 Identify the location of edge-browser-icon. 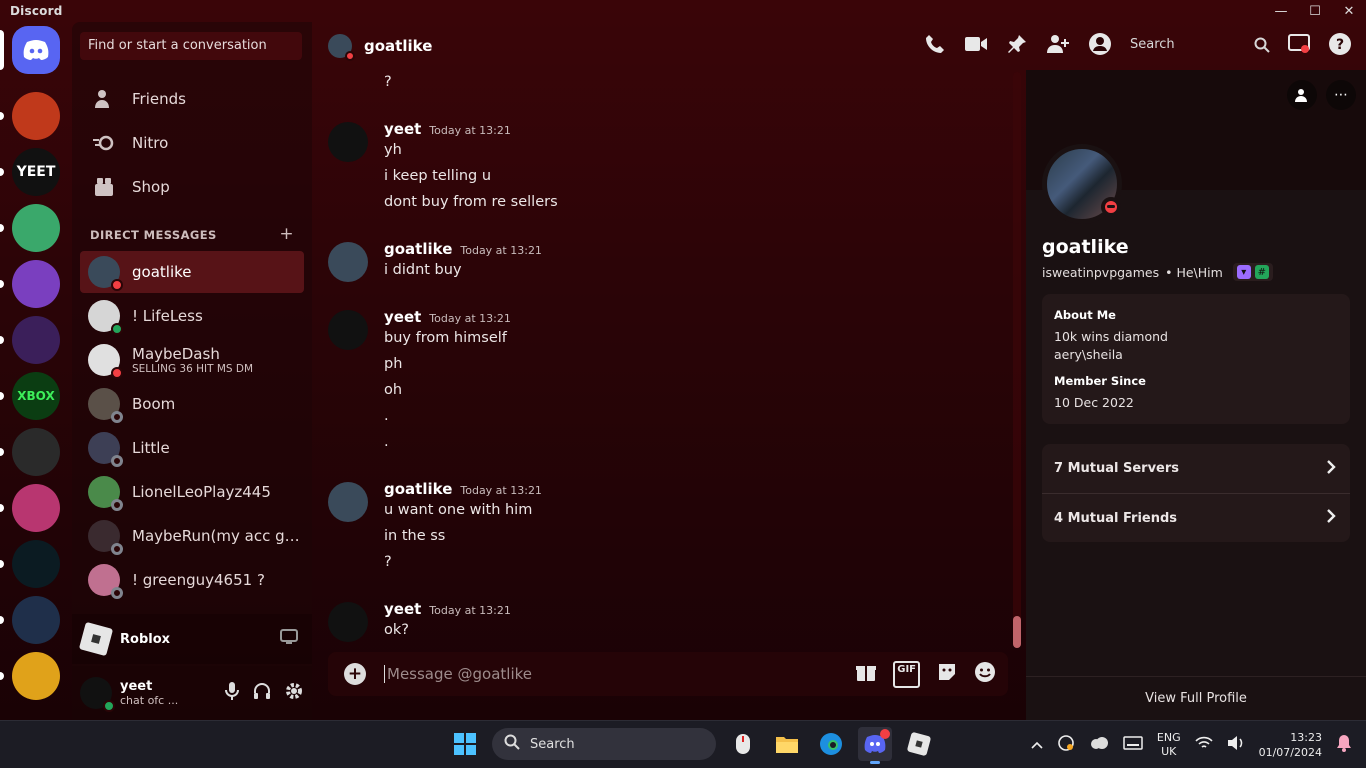
(831, 744).